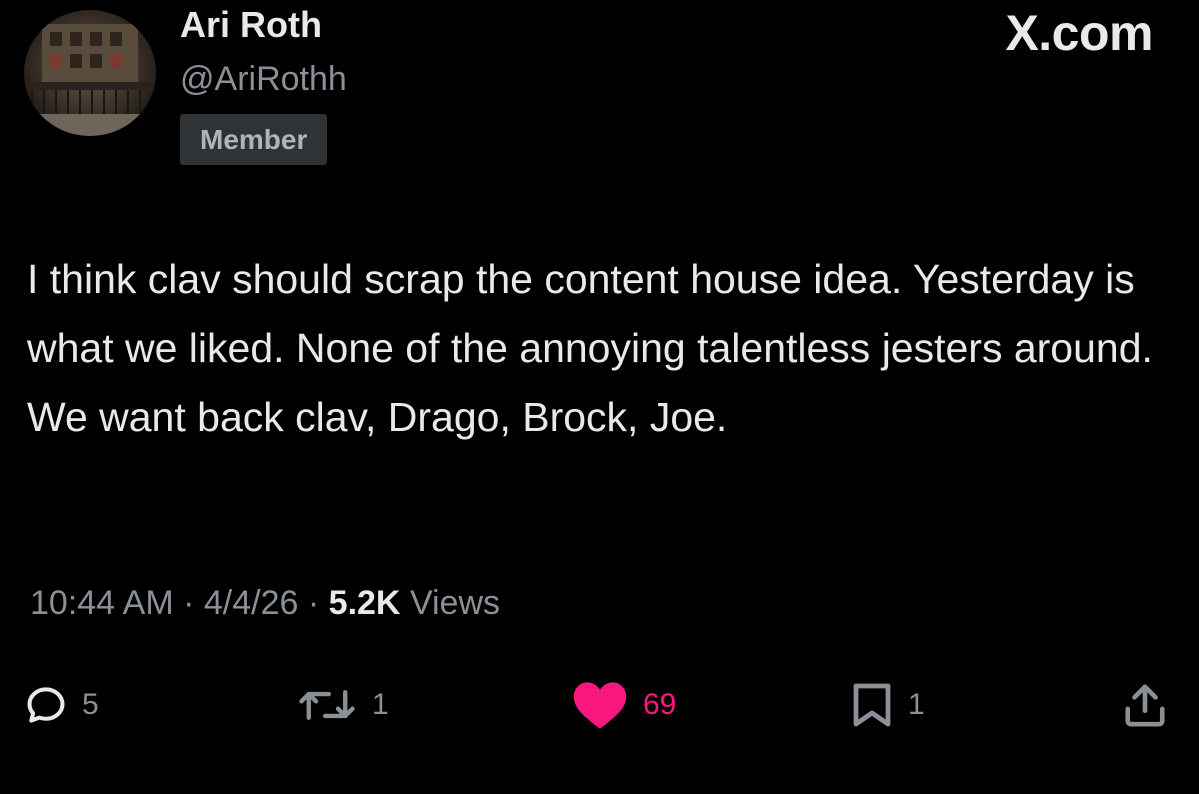  What do you see at coordinates (254, 139) in the screenshot?
I see `member-badge: Member` at bounding box center [254, 139].